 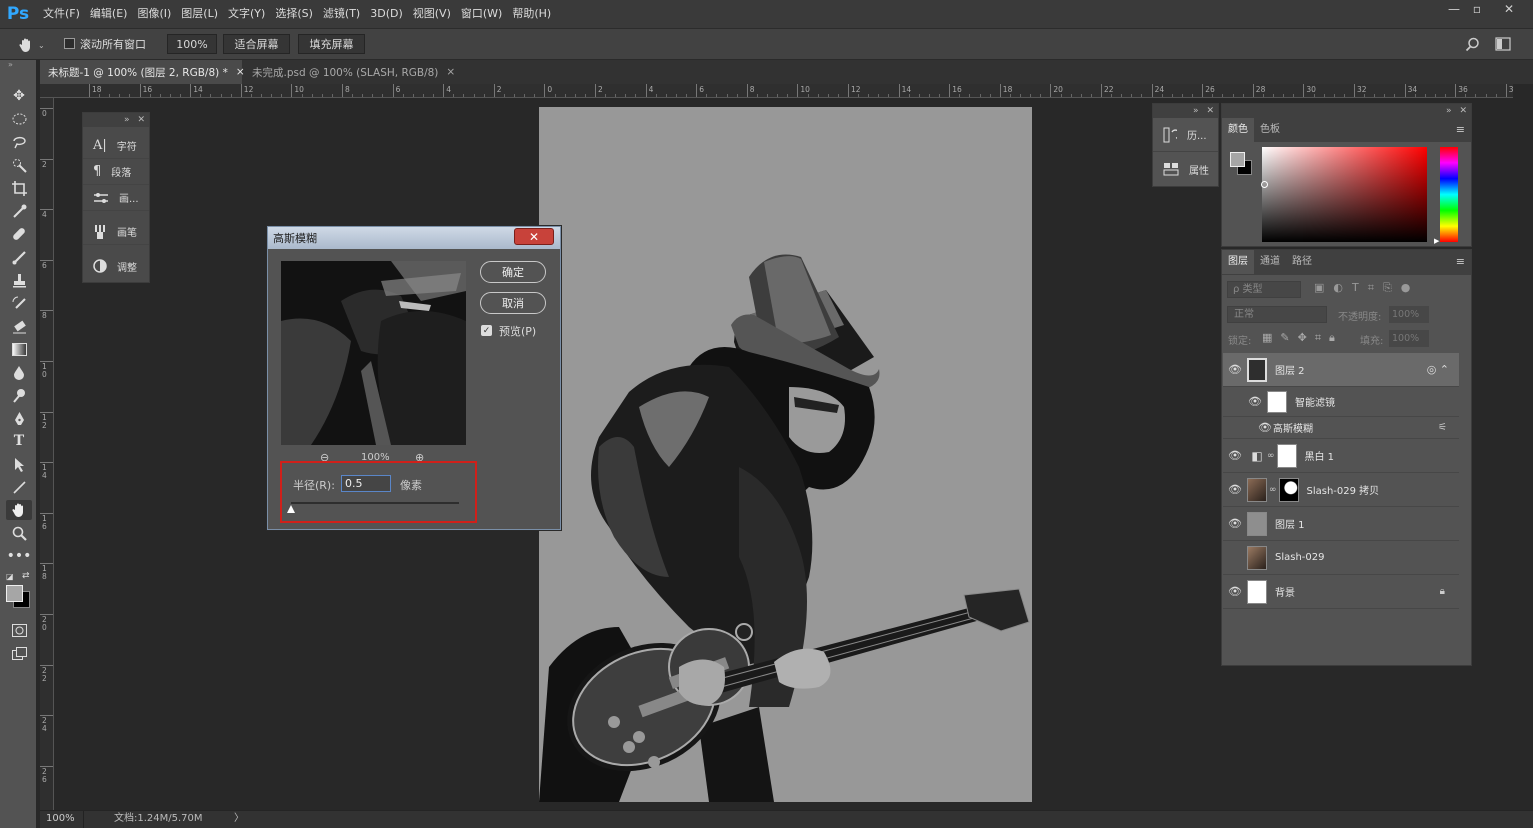 I want to click on panel-item-properties: 属性, so click(x=1185, y=169).